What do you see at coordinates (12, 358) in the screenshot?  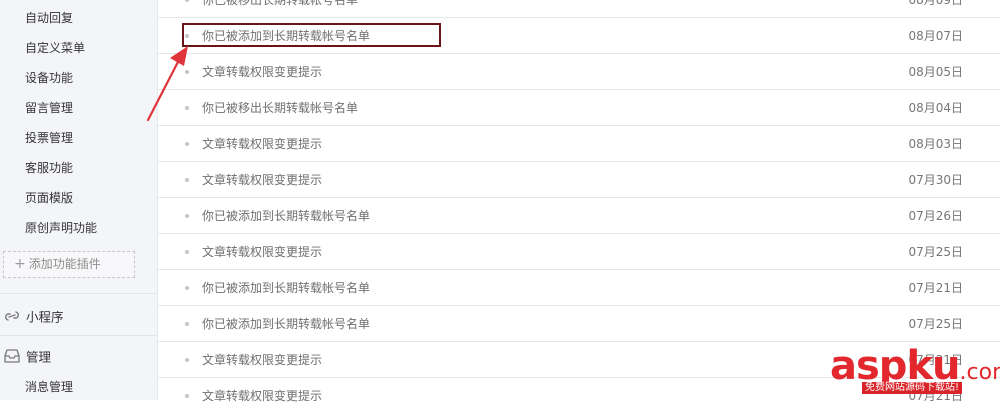 I see `inbox-icon` at bounding box center [12, 358].